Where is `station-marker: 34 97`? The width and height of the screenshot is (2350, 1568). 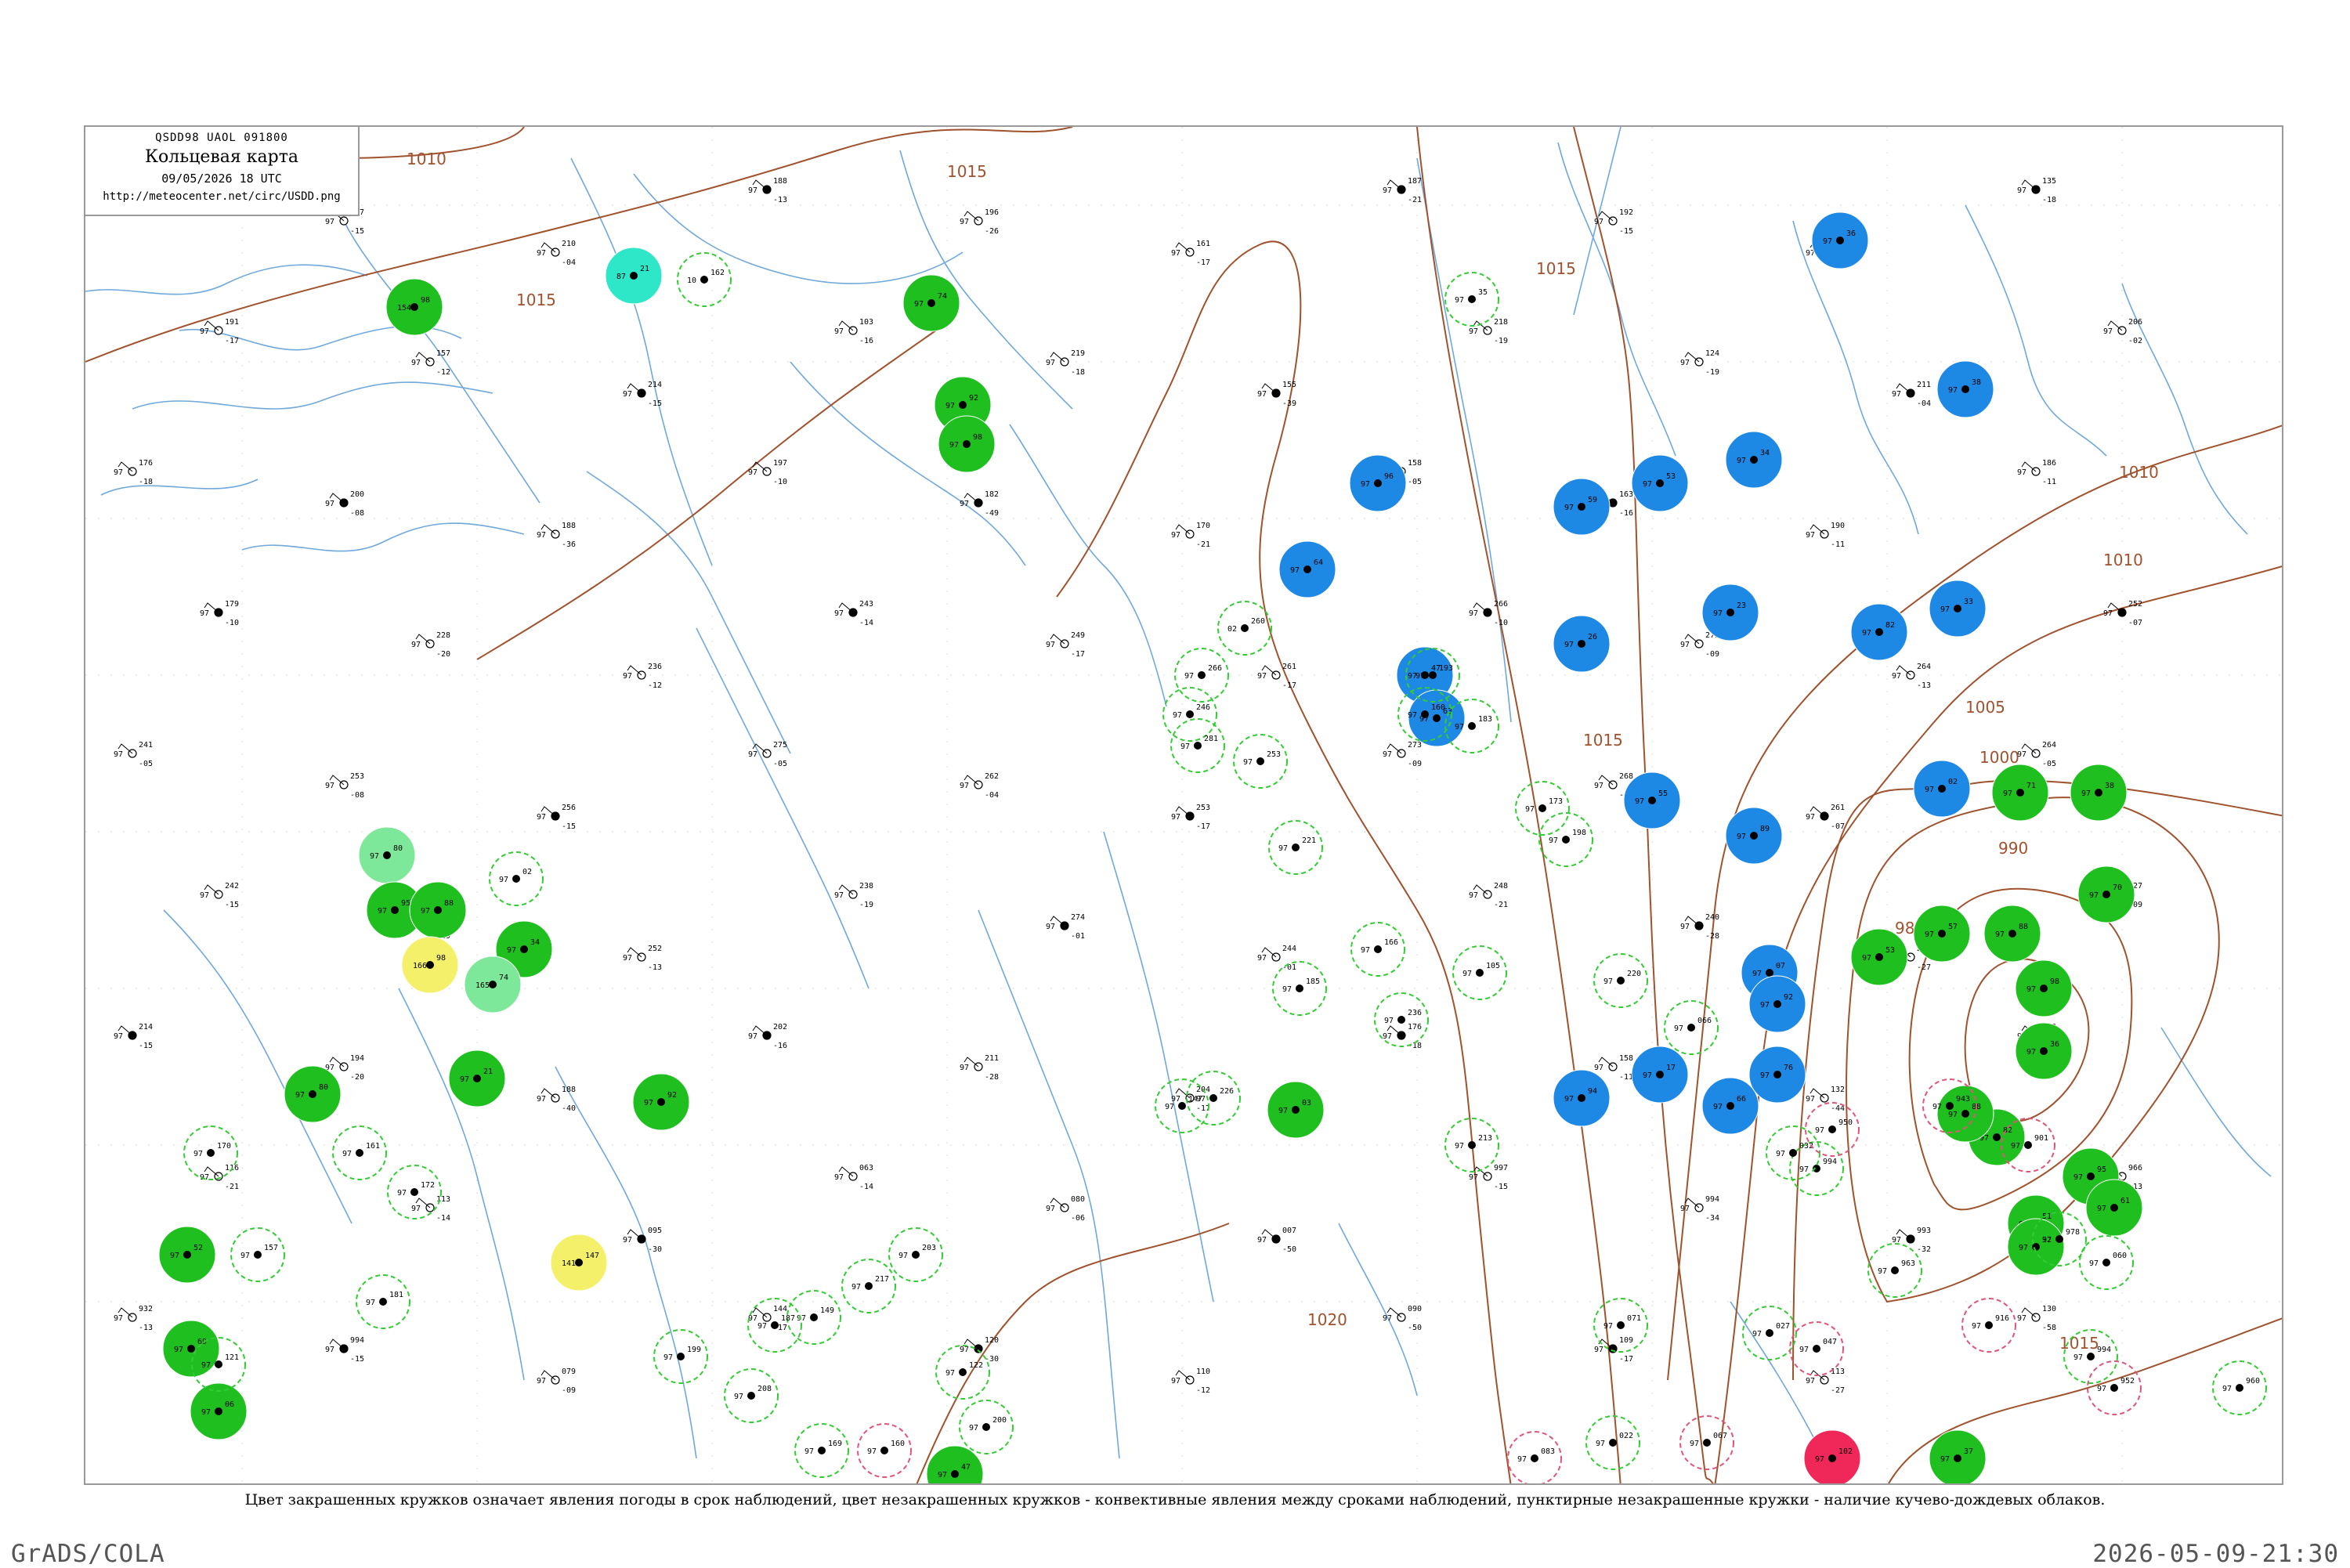 station-marker: 34 97 is located at coordinates (1754, 460).